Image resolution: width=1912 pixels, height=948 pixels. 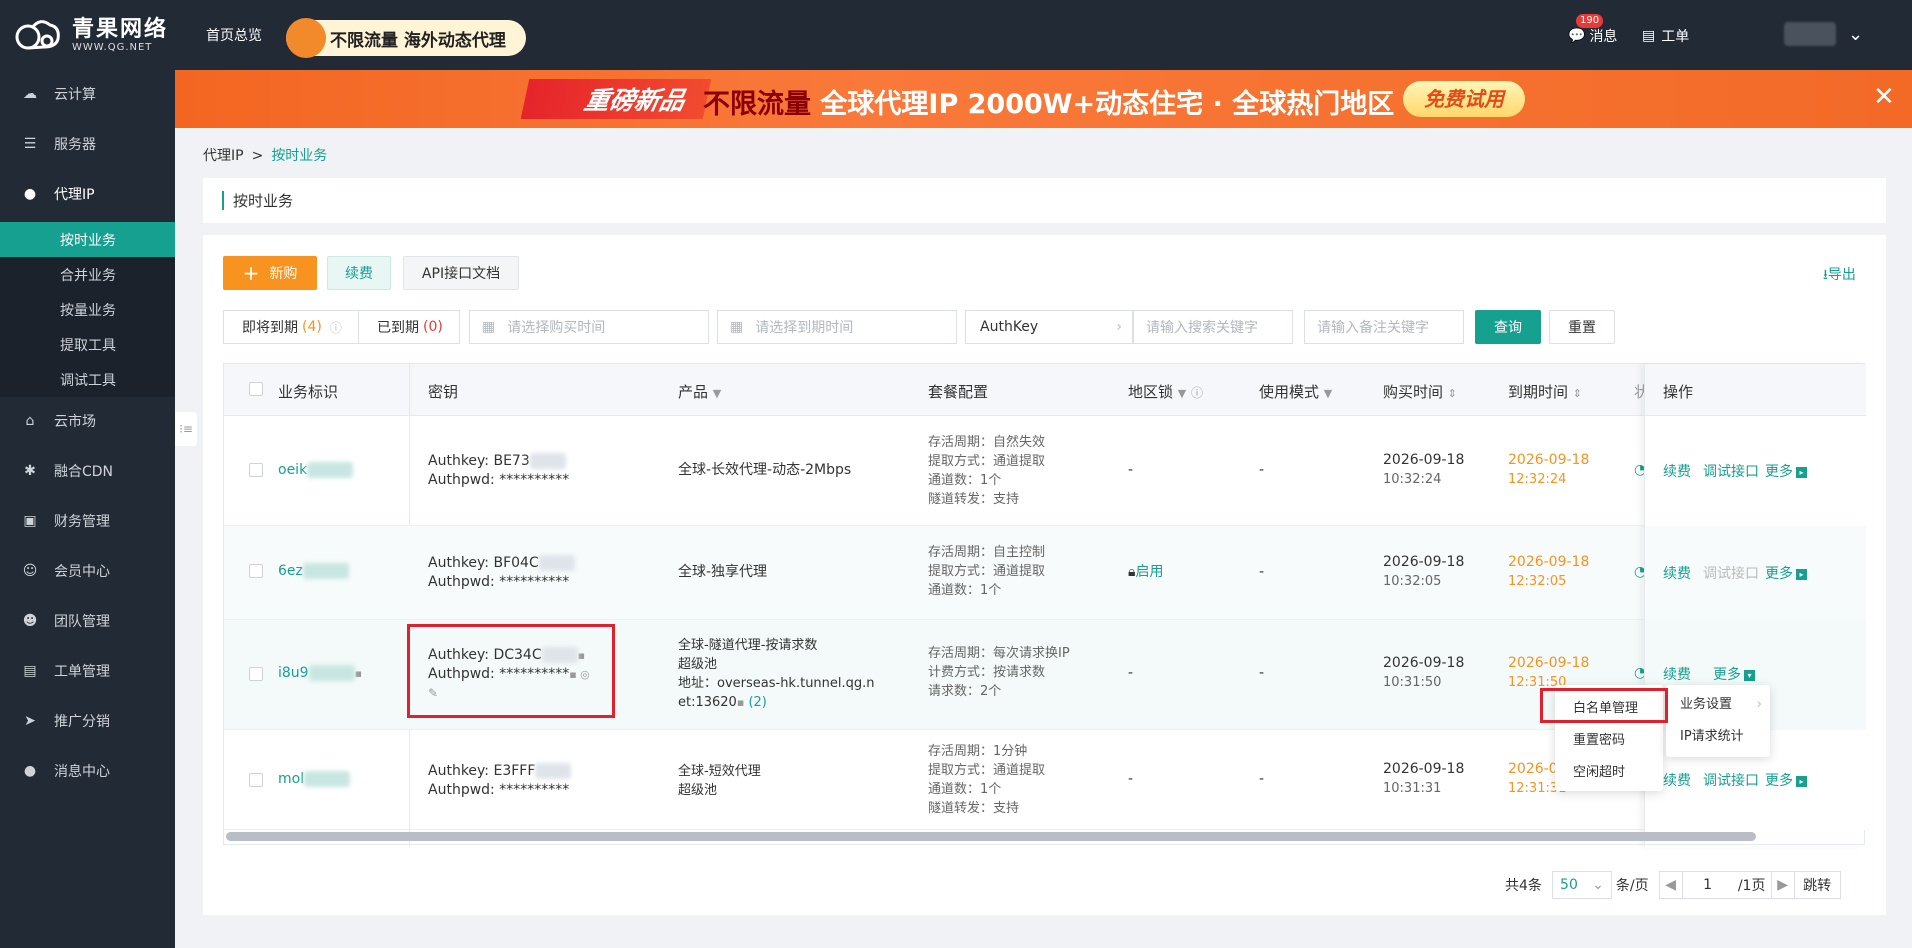 What do you see at coordinates (1609, 741) in the screenshot?
I see `menu-item-reset-password: 重置密码` at bounding box center [1609, 741].